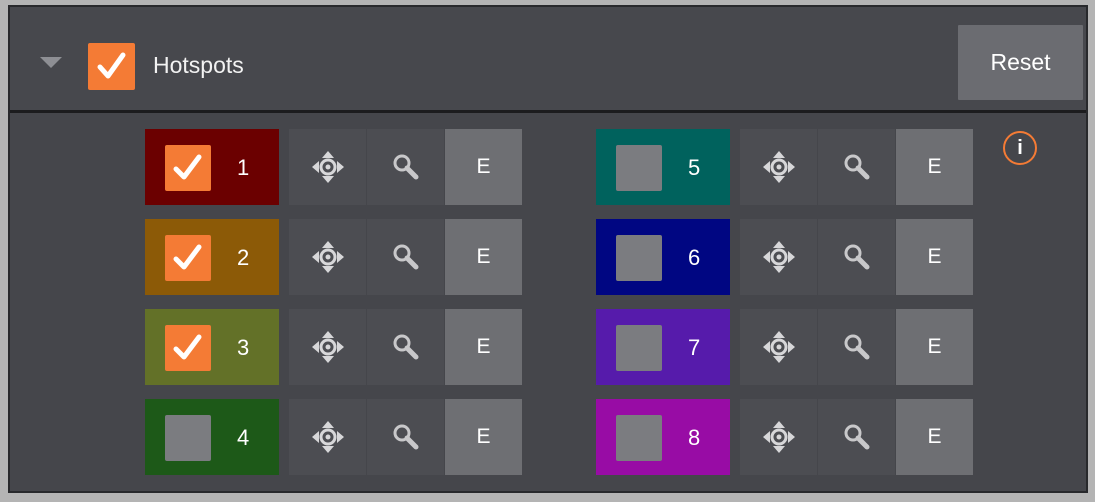  I want to click on hotspot-number: 5, so click(694, 167).